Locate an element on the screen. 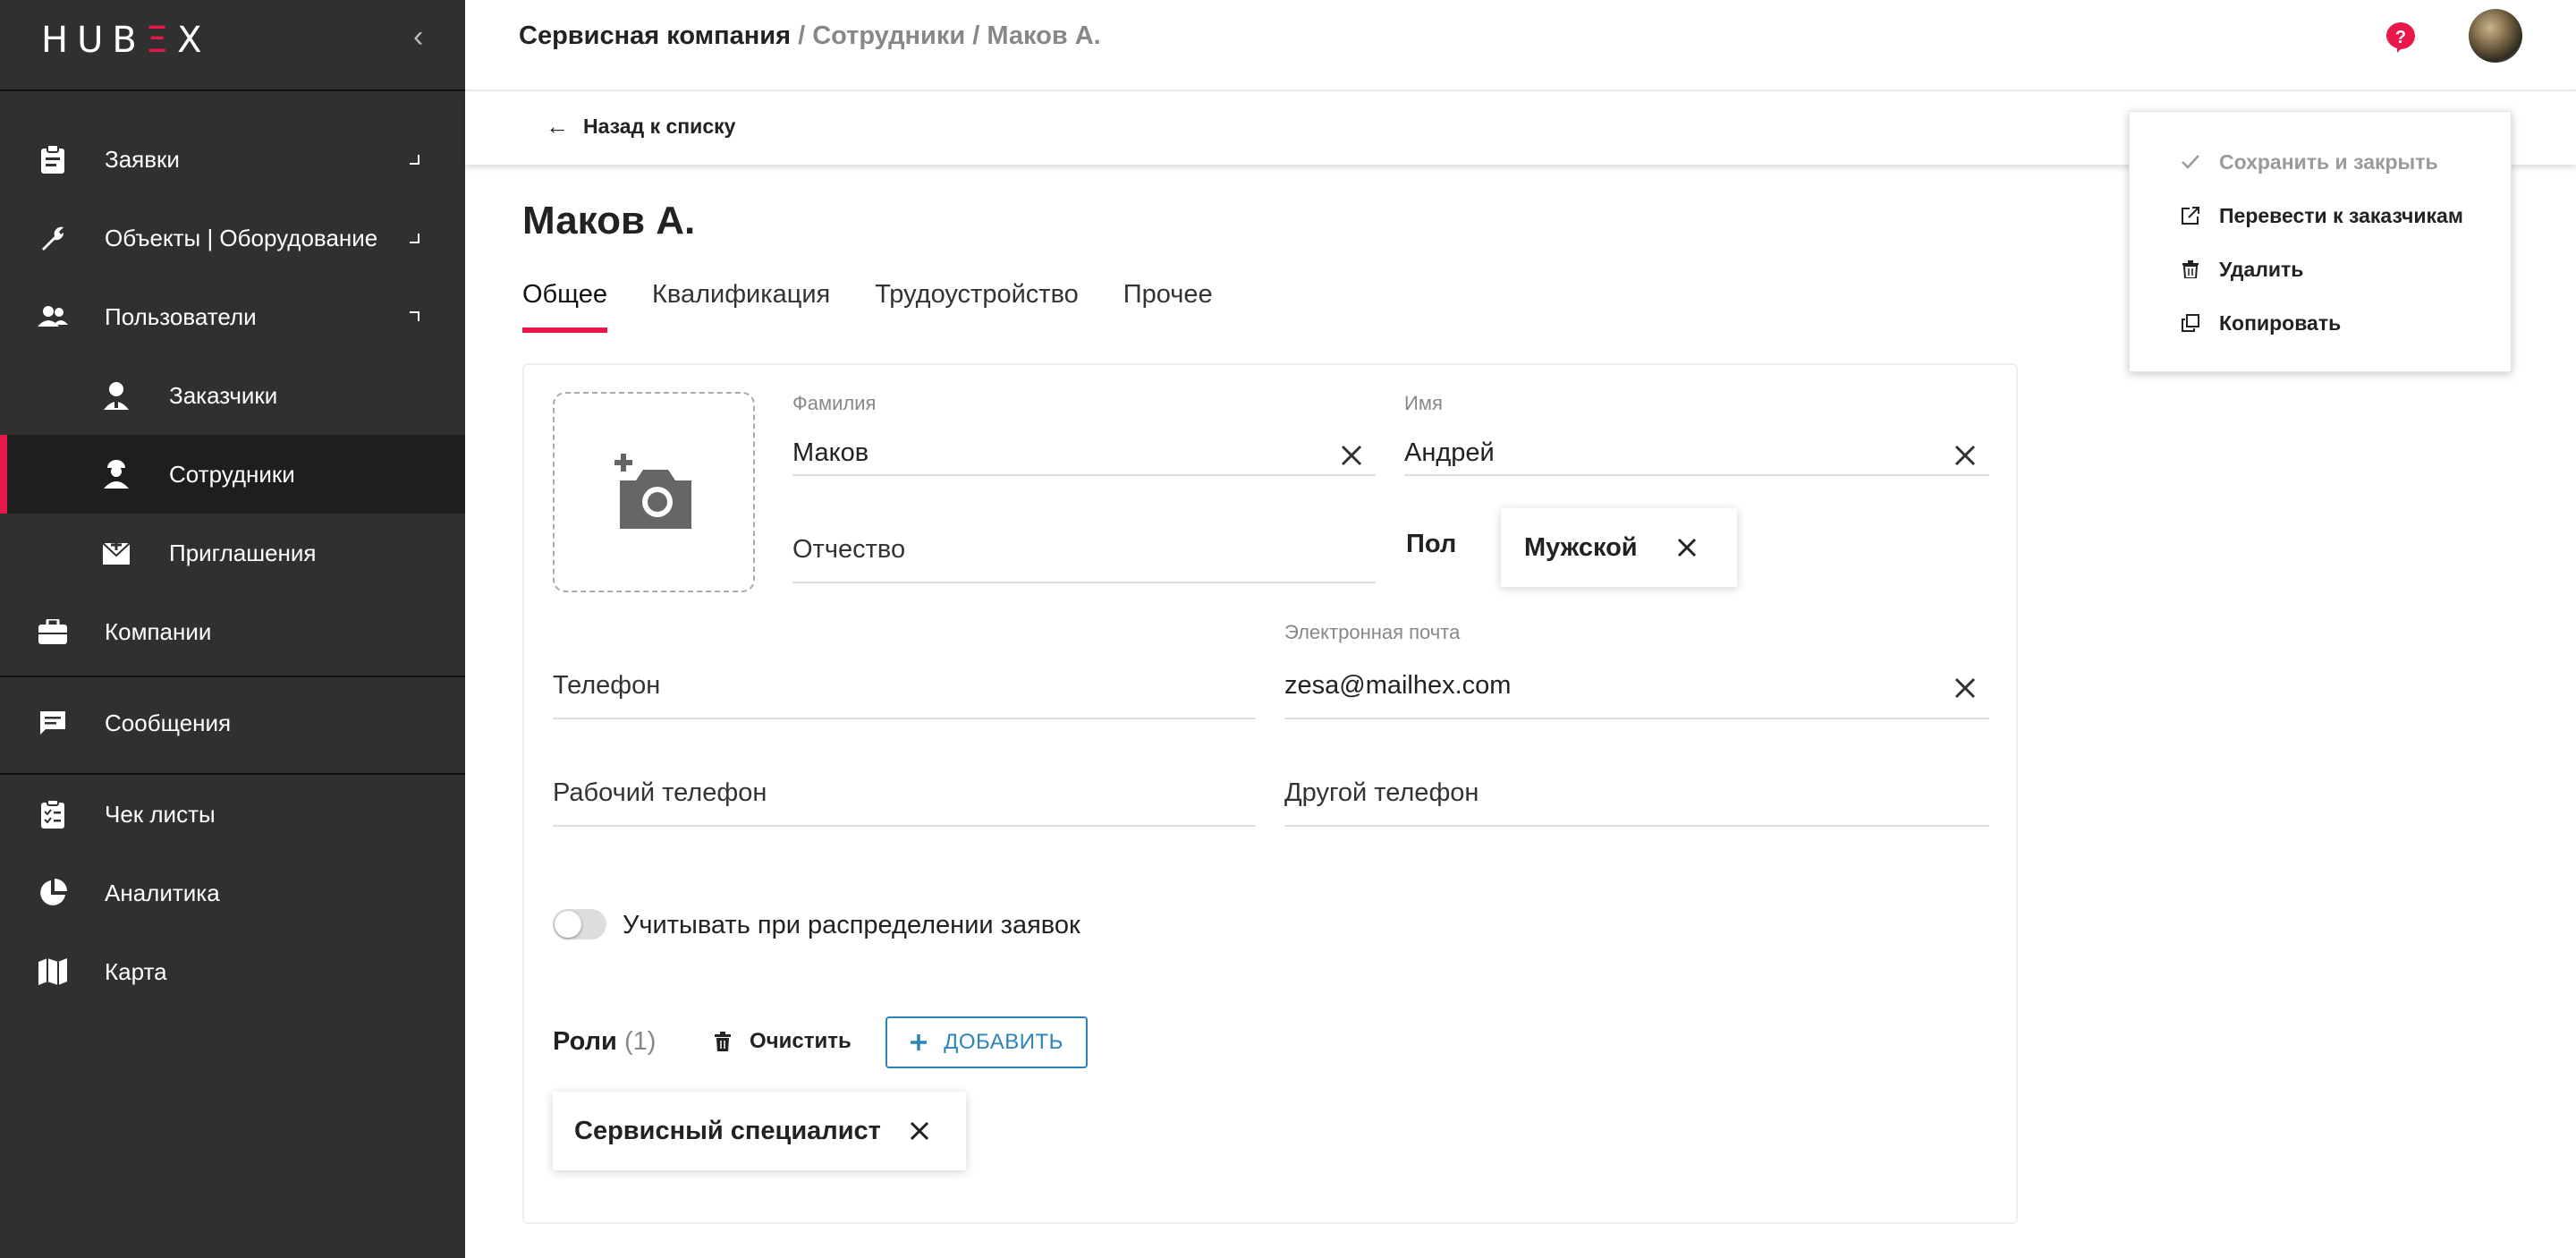 This screenshot has width=2576, height=1258. breadcrumb-section: Сотрудники is located at coordinates (888, 35).